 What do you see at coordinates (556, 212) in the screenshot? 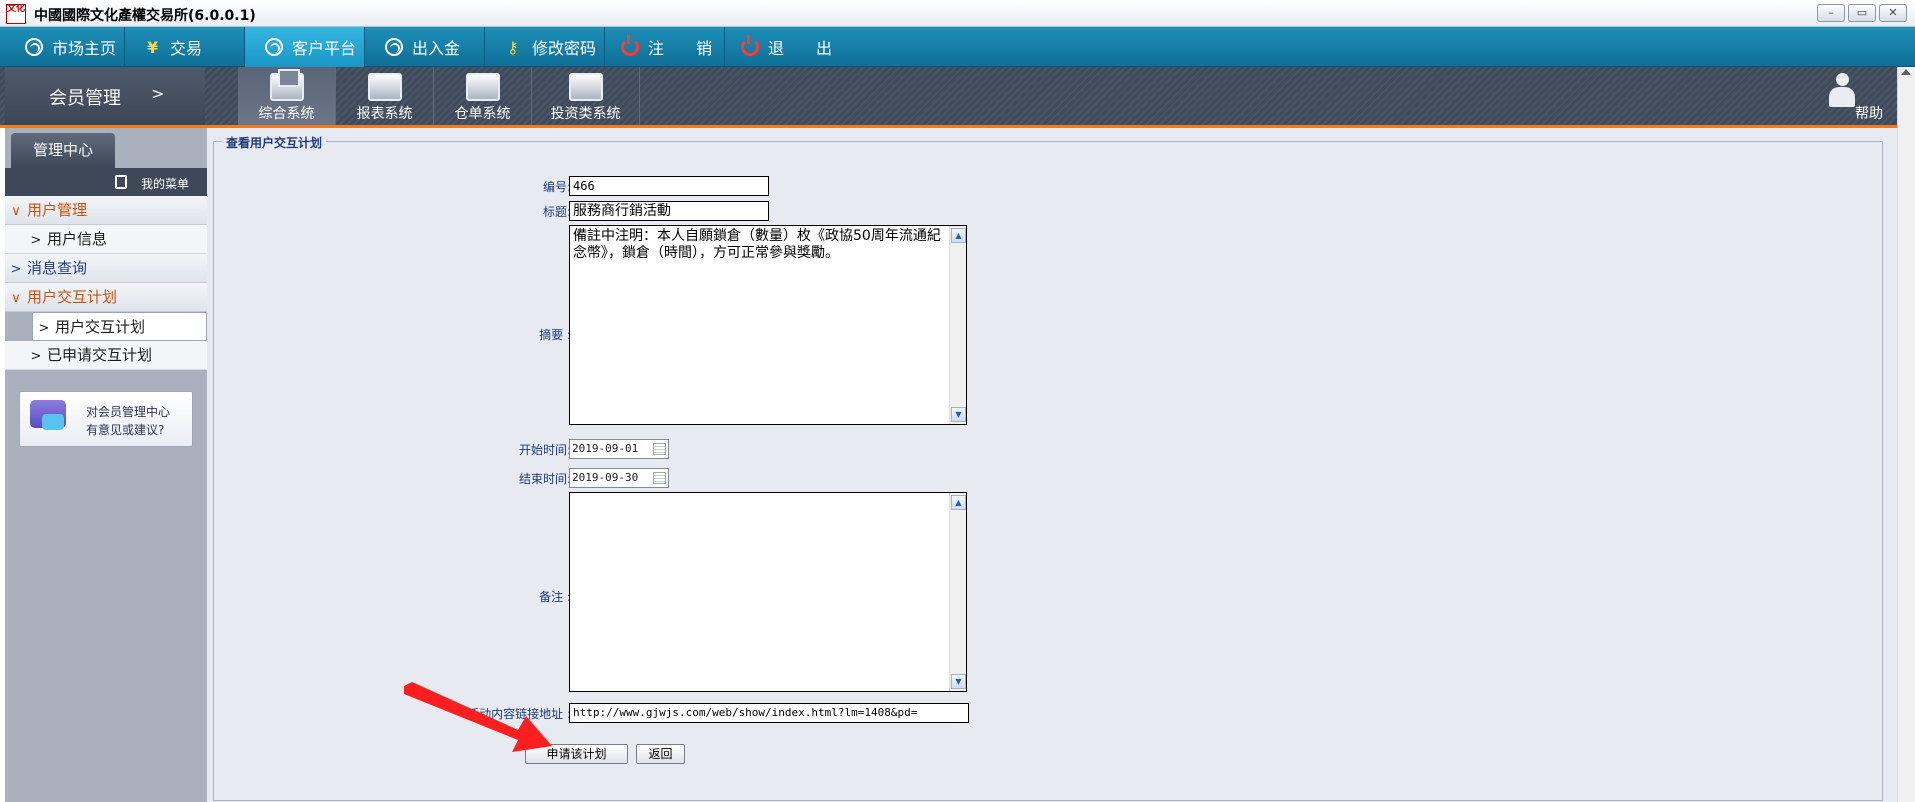
I see `title-label: 标题:` at bounding box center [556, 212].